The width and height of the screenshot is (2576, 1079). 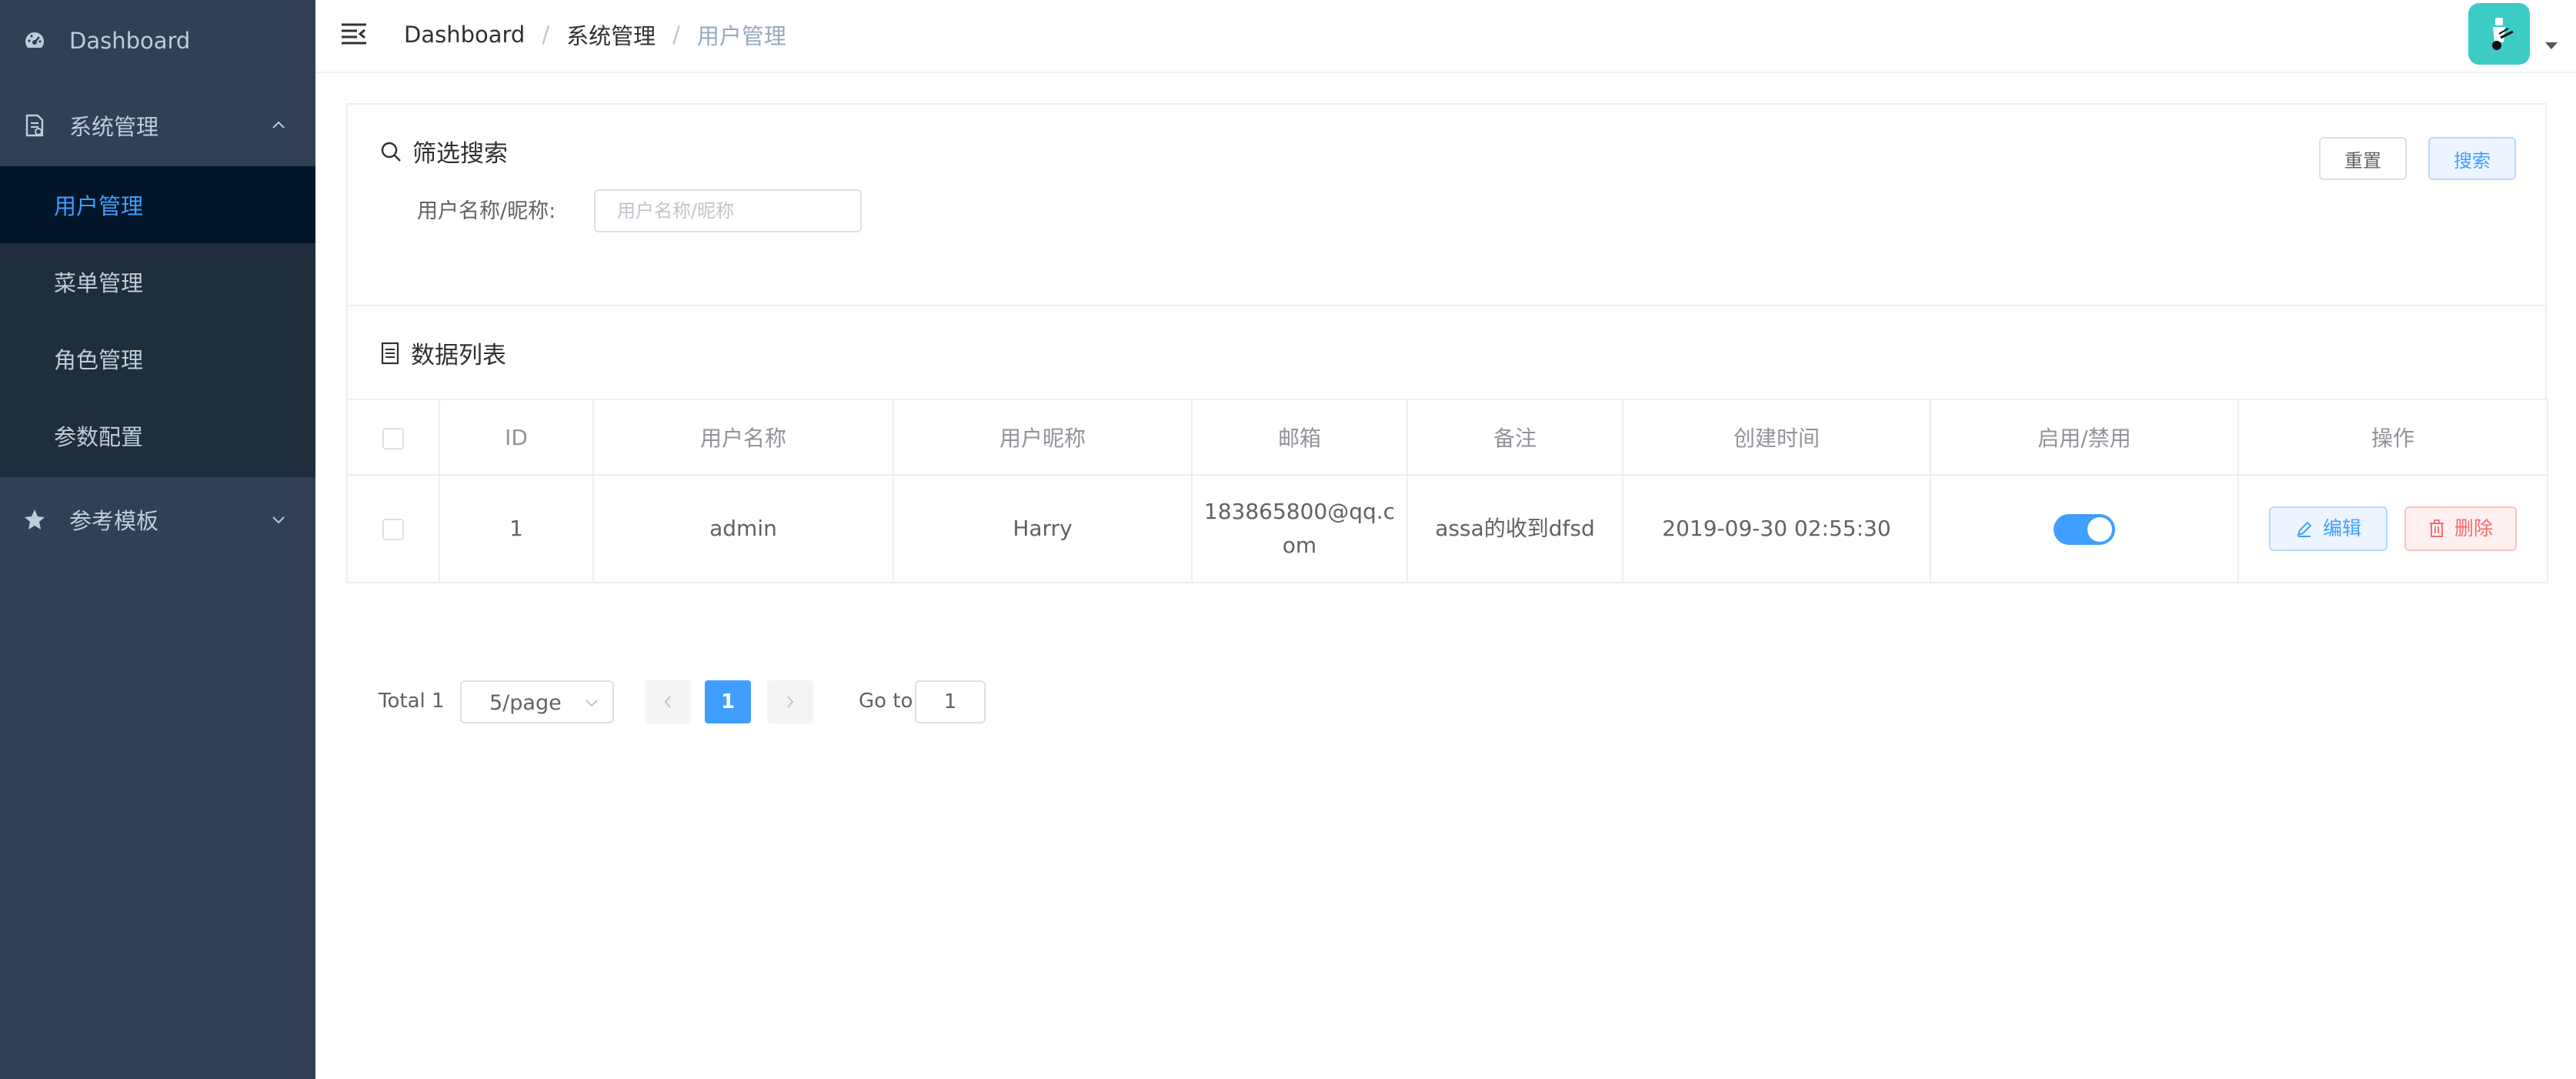 I want to click on breadcrumb-item-system: 系统管理, so click(x=611, y=34).